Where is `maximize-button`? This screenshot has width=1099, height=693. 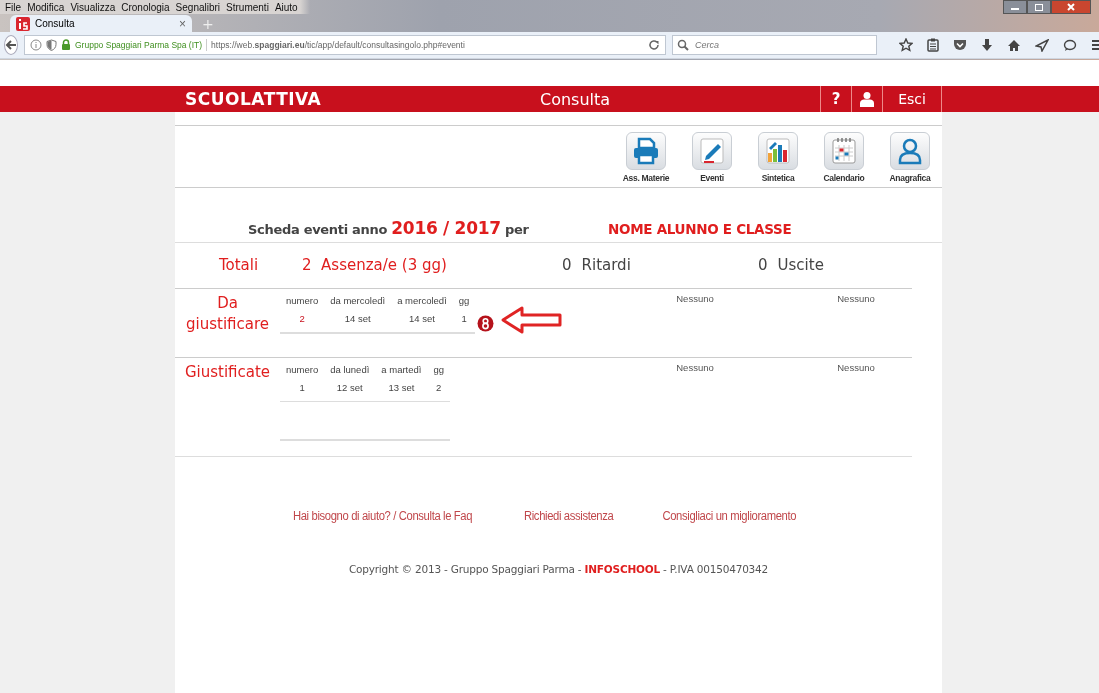 maximize-button is located at coordinates (1039, 7).